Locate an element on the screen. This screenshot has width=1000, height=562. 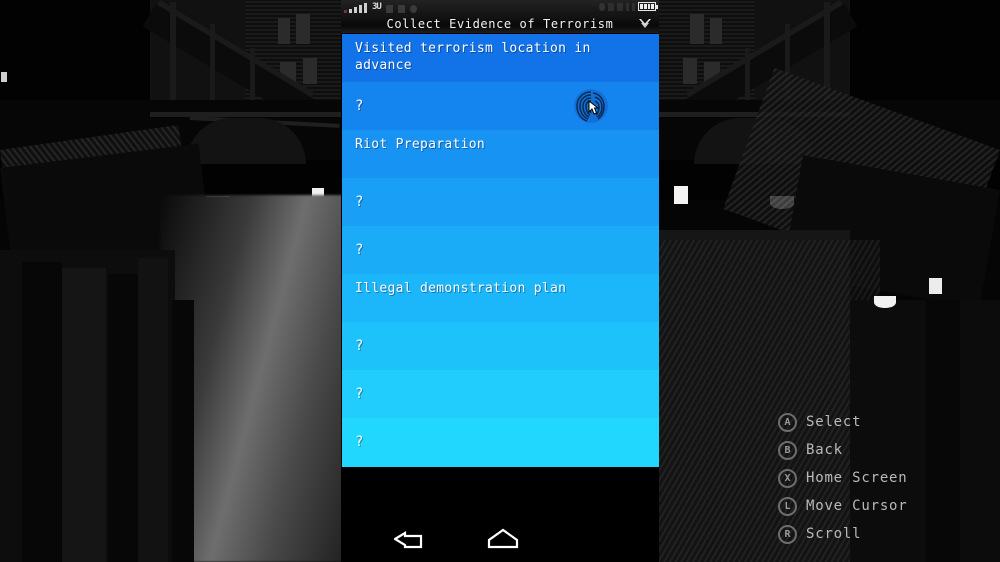
button-glyph-b-icon: B is located at coordinates (787, 450).